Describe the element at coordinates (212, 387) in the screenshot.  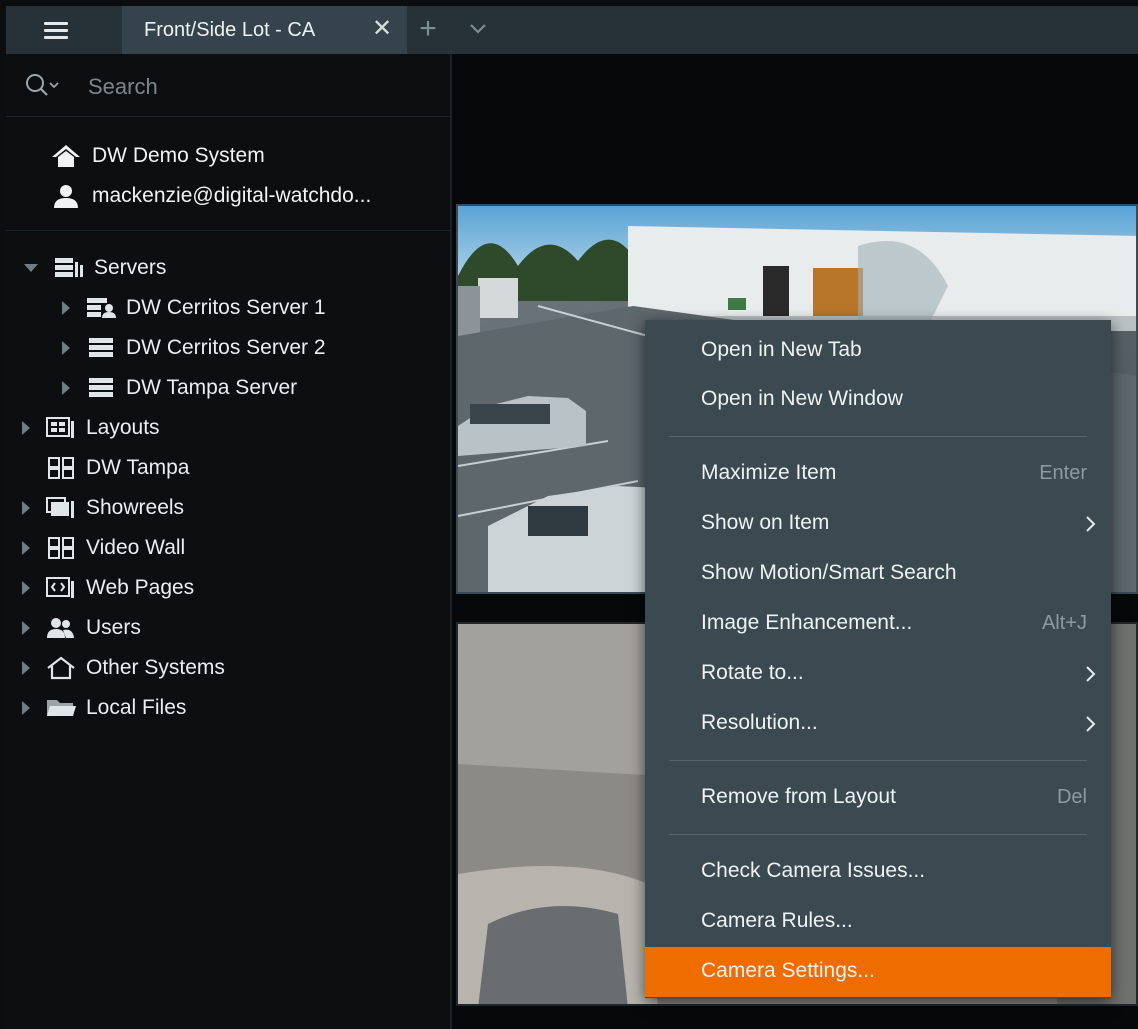
I see `tree-label: DW Tampa Server` at that location.